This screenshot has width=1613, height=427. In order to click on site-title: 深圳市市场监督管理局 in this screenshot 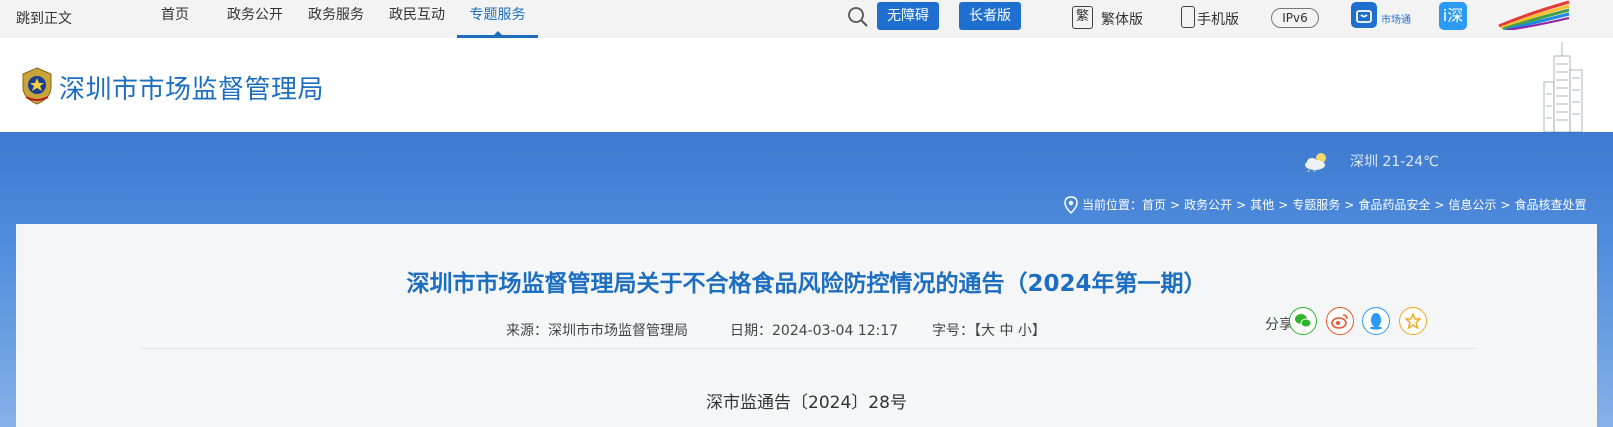, I will do `click(191, 87)`.